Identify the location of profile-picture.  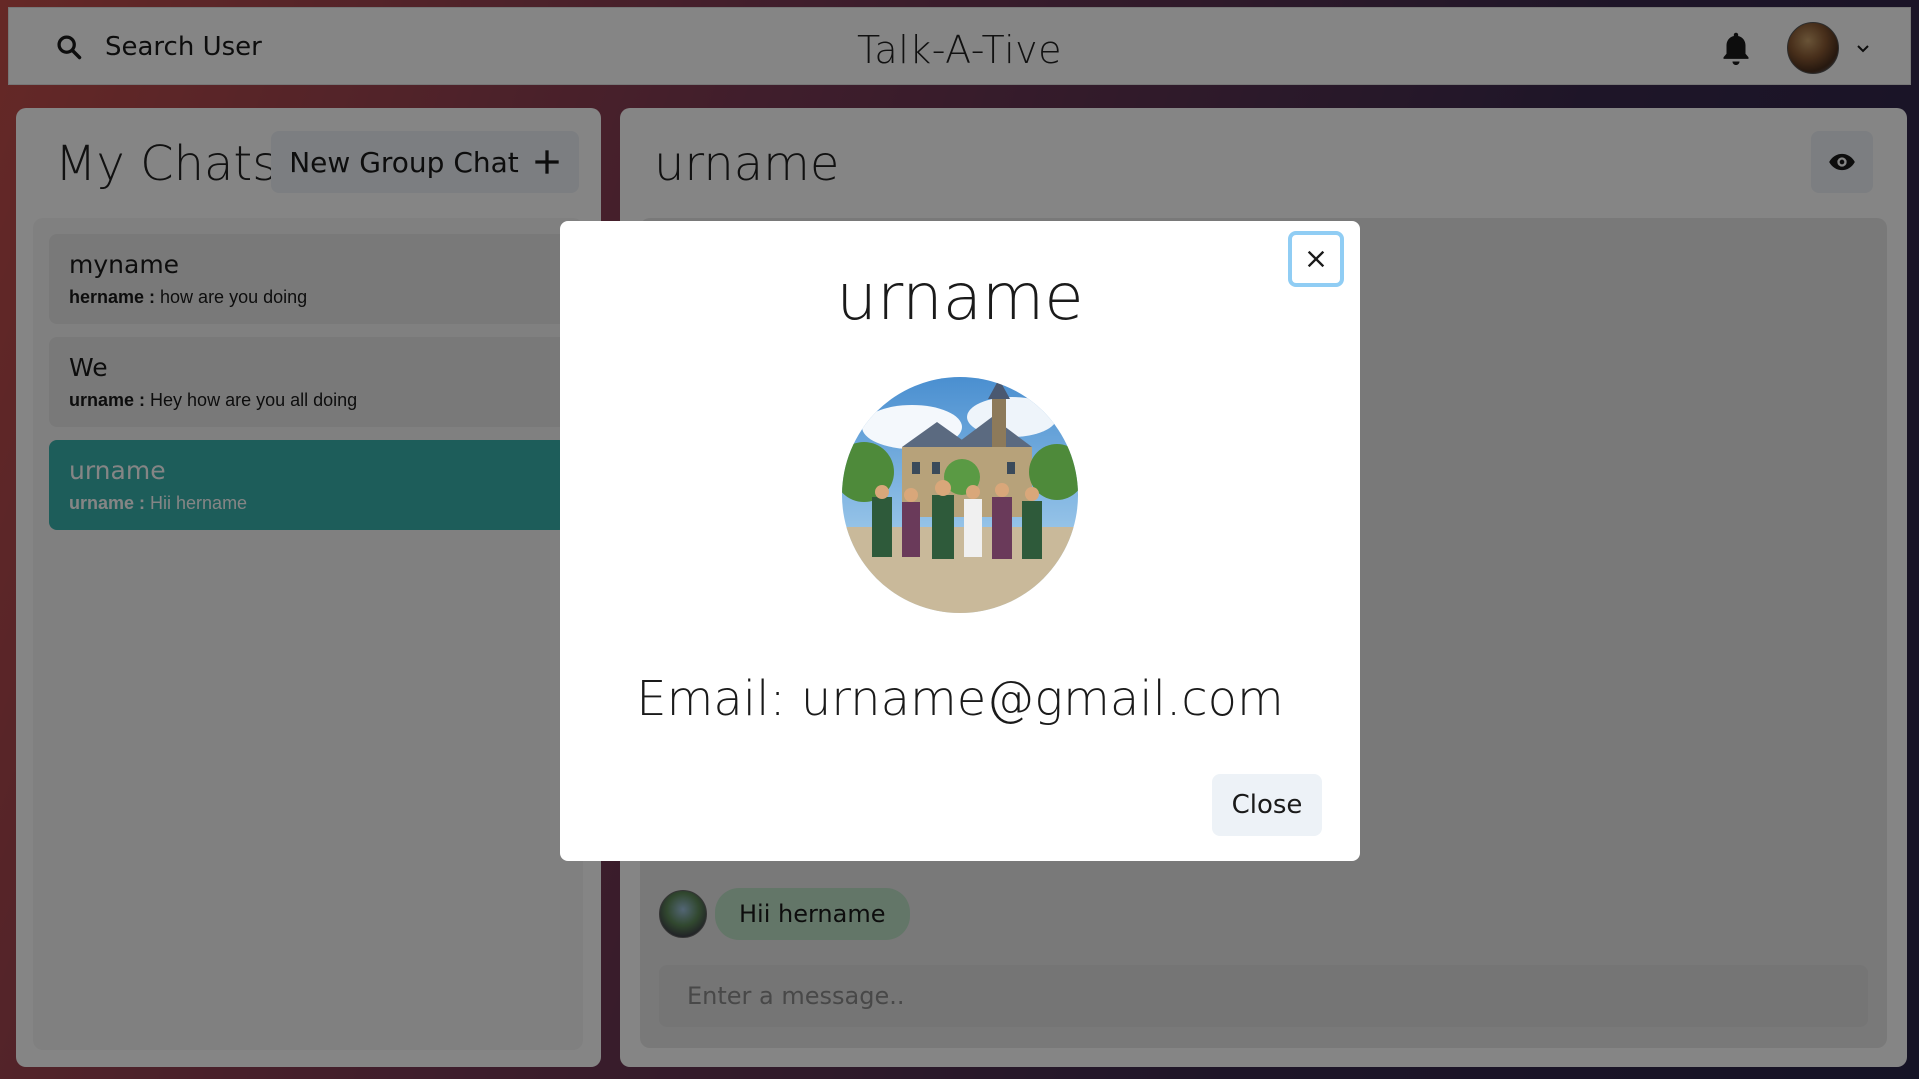
(960, 495).